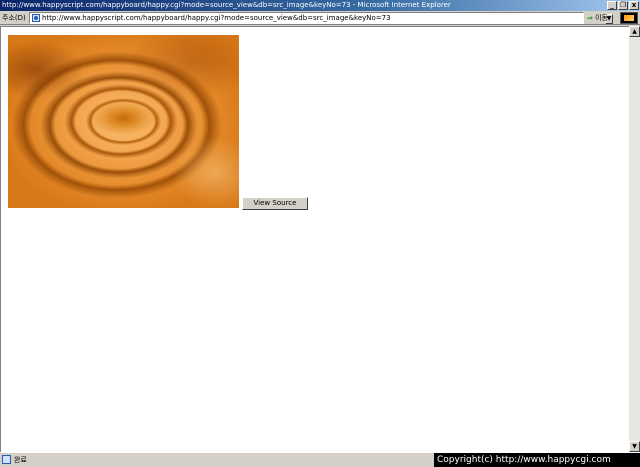 The height and width of the screenshot is (467, 640). I want to click on minimize-button: _, so click(612, 5).